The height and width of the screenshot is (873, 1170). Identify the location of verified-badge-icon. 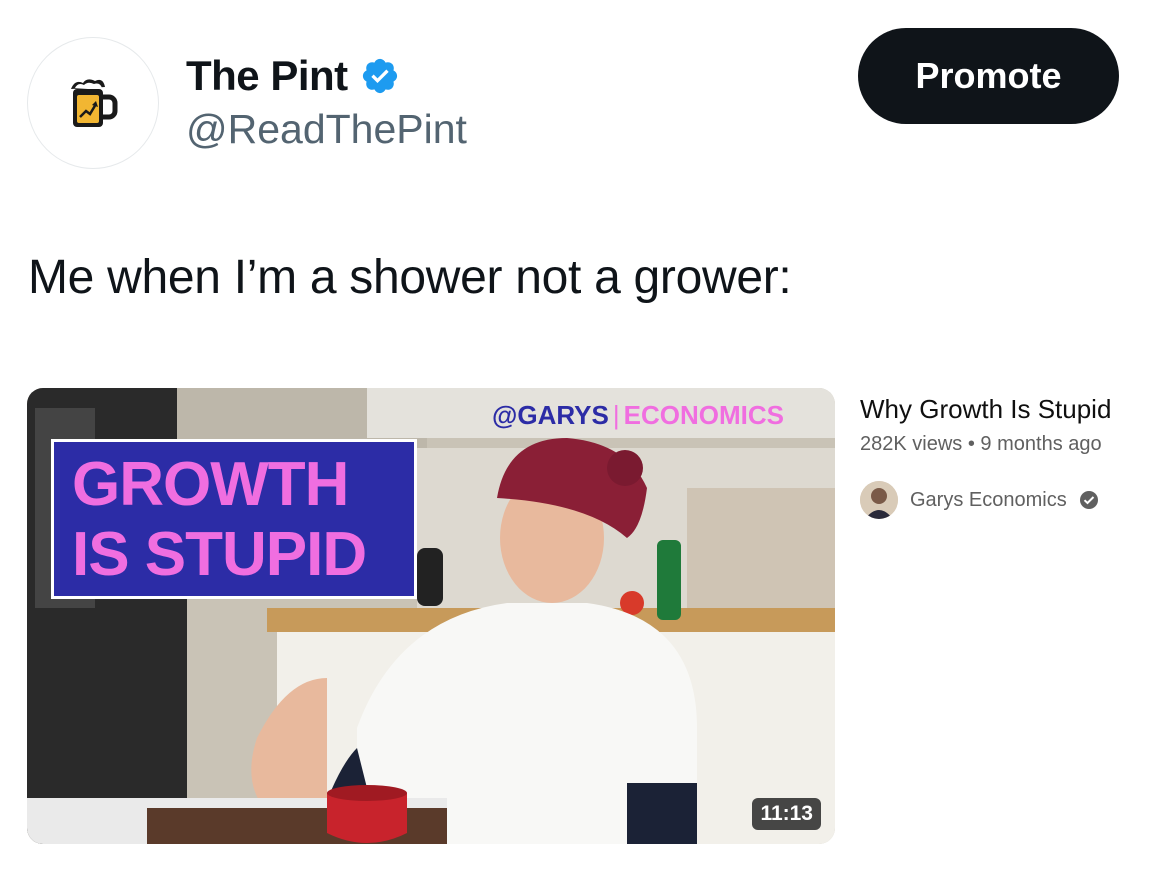
(380, 76).